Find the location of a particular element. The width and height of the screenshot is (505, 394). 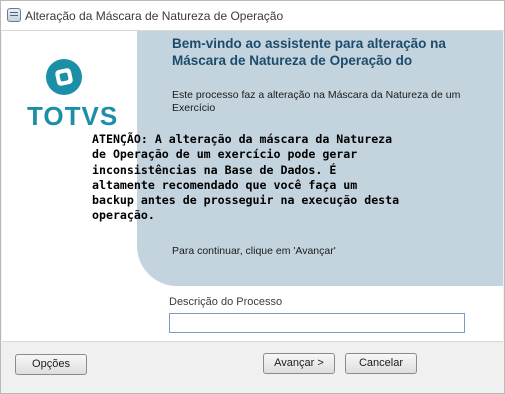

continue-hint: Para continuar, clique em 'Avançar' is located at coordinates (254, 251).